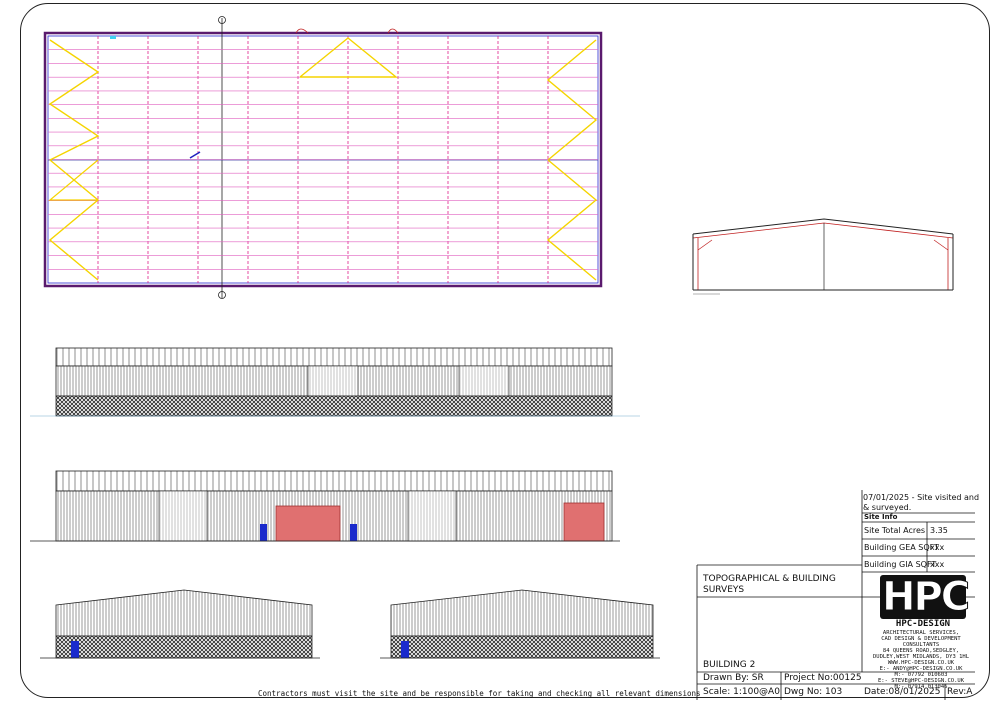  Describe the element at coordinates (813, 692) in the screenshot. I see `drawing-number: Dwg No: 103` at that location.